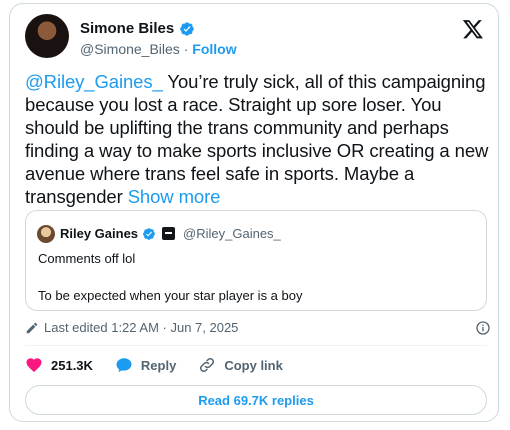 The width and height of the screenshot is (510, 430). I want to click on action-bar: 251.3K Reply Copy link, so click(165, 365).